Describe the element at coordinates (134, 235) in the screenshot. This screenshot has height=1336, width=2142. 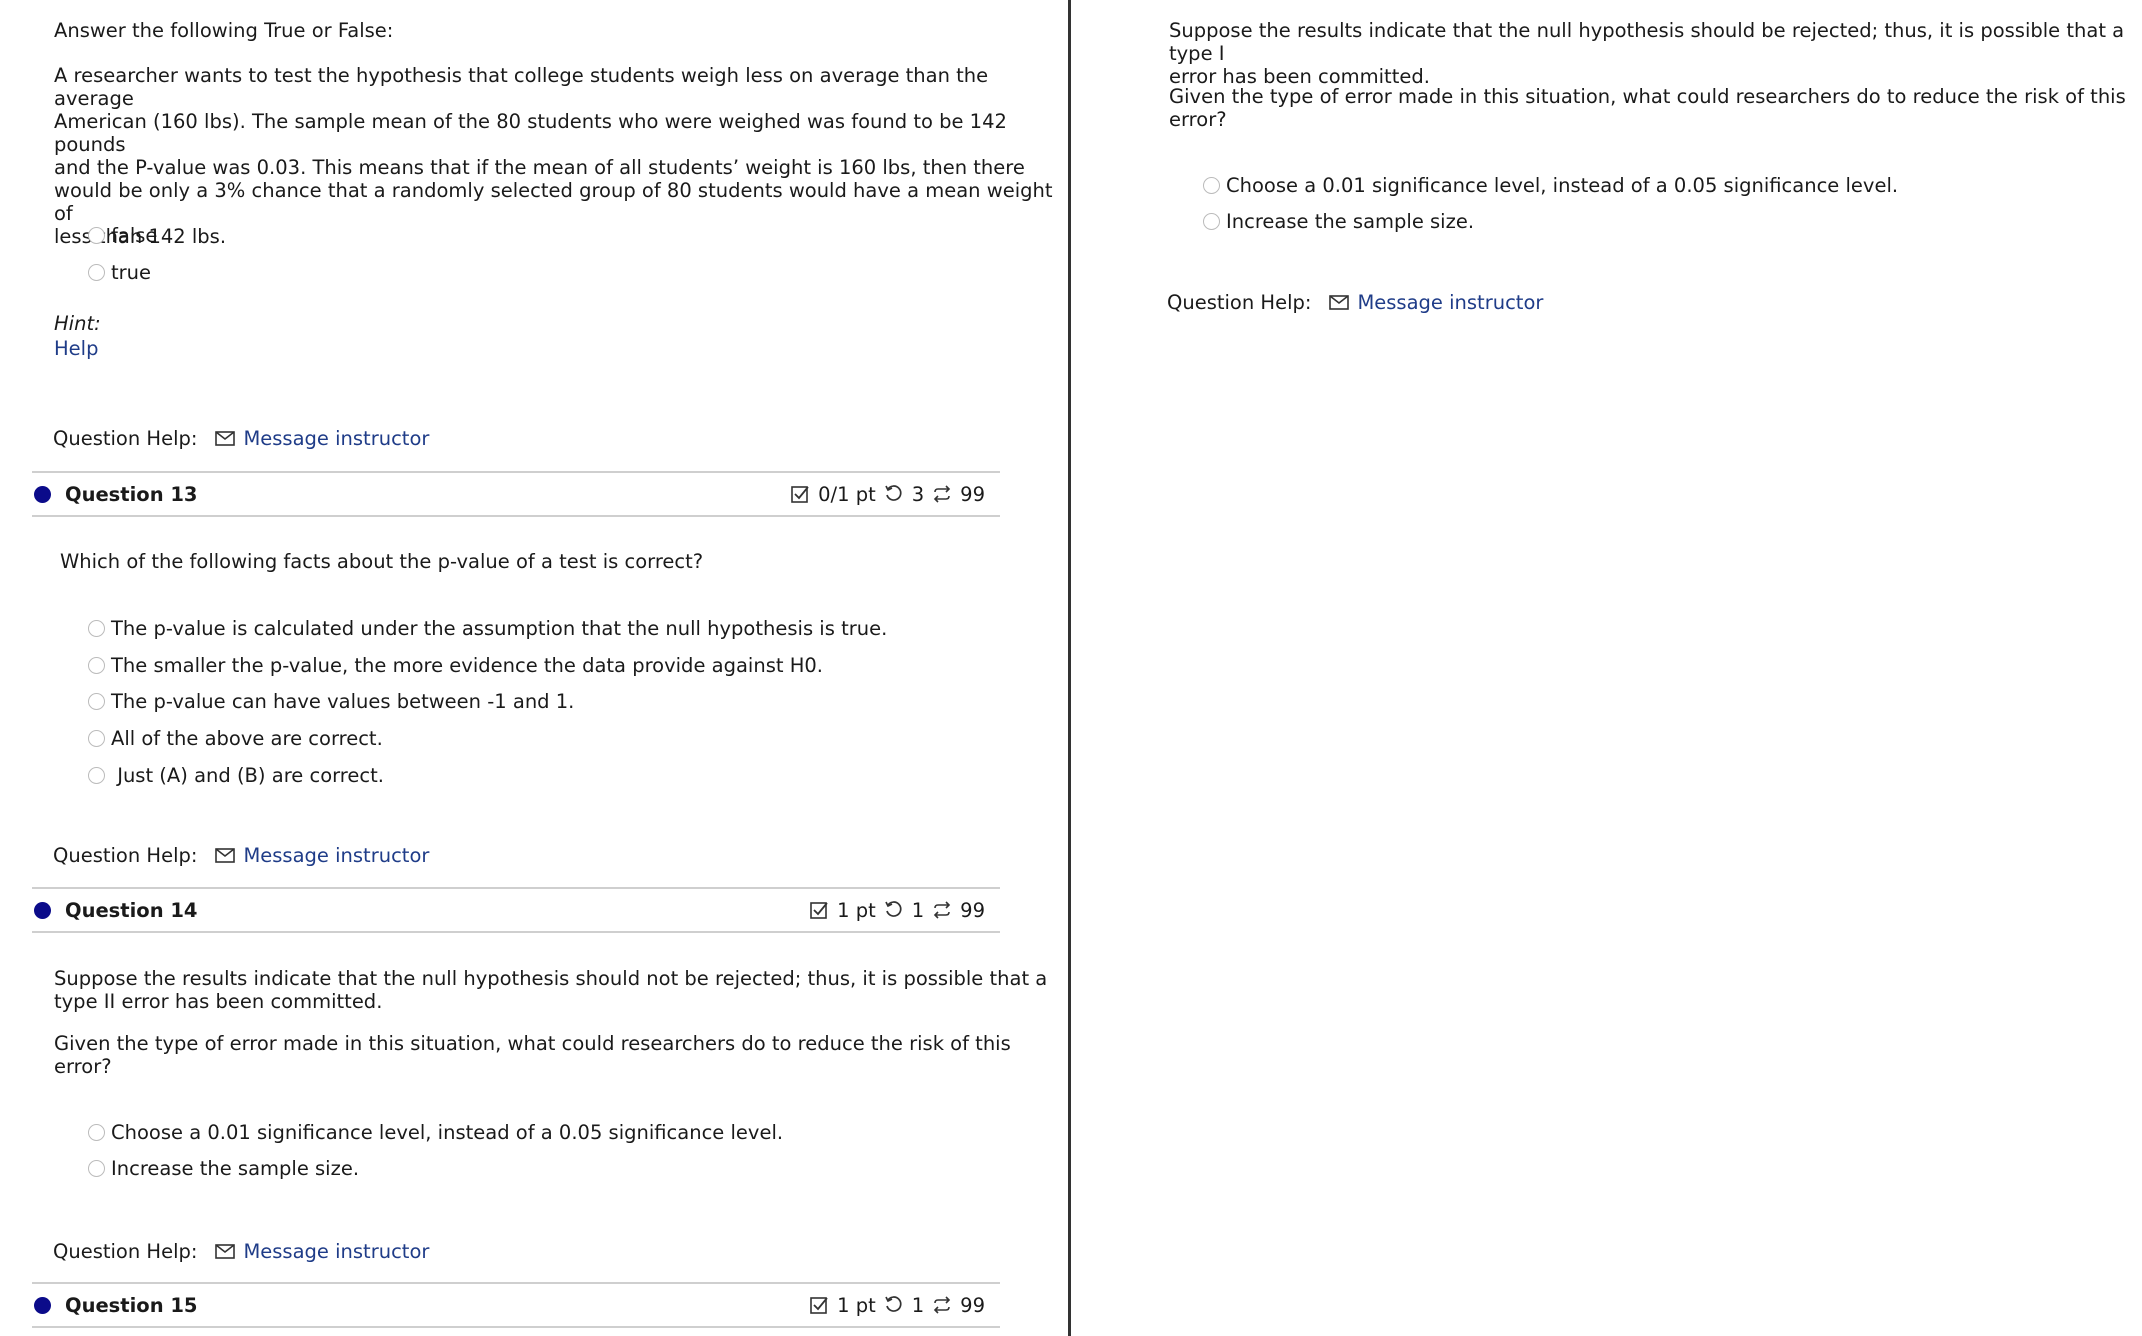
I see `option-label: false` at that location.